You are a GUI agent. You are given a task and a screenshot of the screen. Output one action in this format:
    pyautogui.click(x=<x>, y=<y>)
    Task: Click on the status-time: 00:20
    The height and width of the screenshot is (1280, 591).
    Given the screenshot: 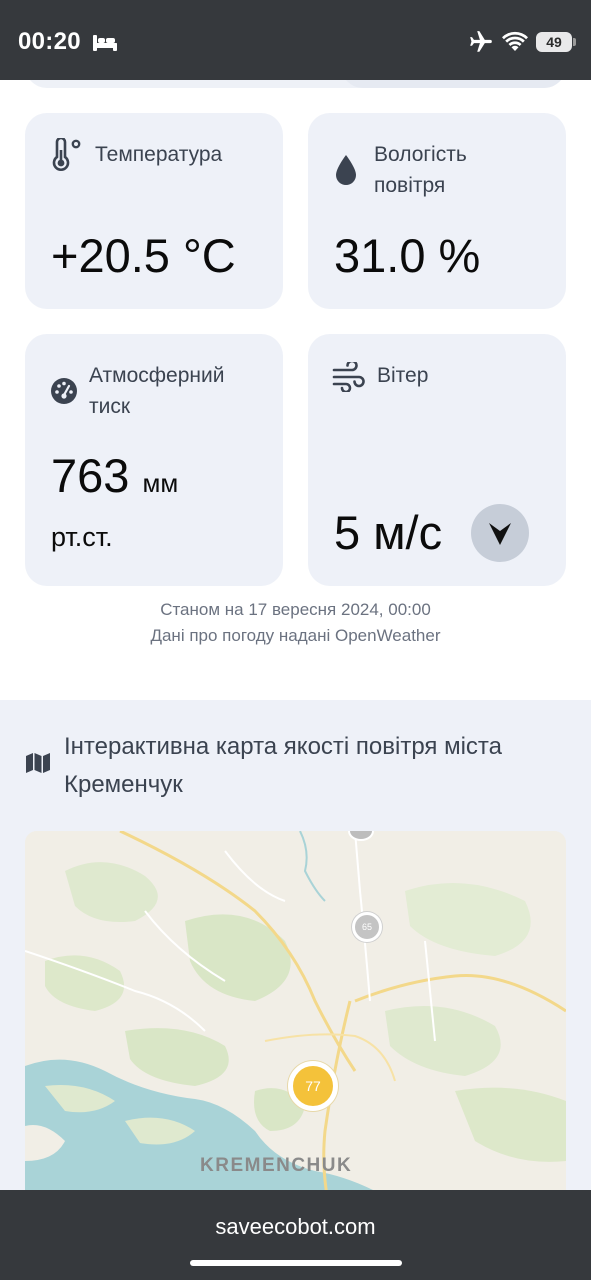 What is the action you would take?
    pyautogui.click(x=49, y=41)
    